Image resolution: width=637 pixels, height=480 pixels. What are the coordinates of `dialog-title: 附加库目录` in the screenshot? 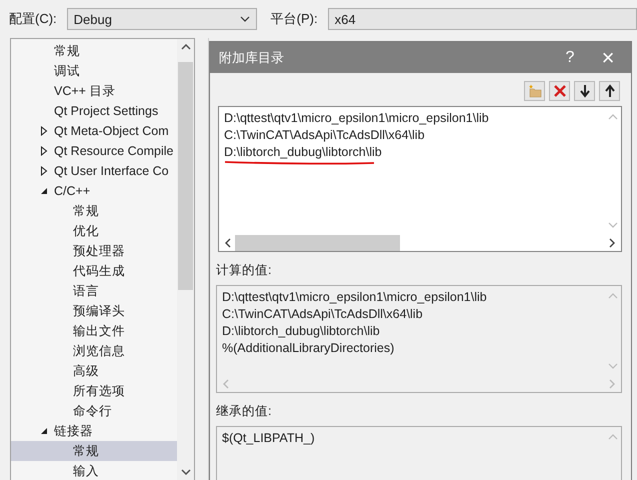 It's located at (252, 57).